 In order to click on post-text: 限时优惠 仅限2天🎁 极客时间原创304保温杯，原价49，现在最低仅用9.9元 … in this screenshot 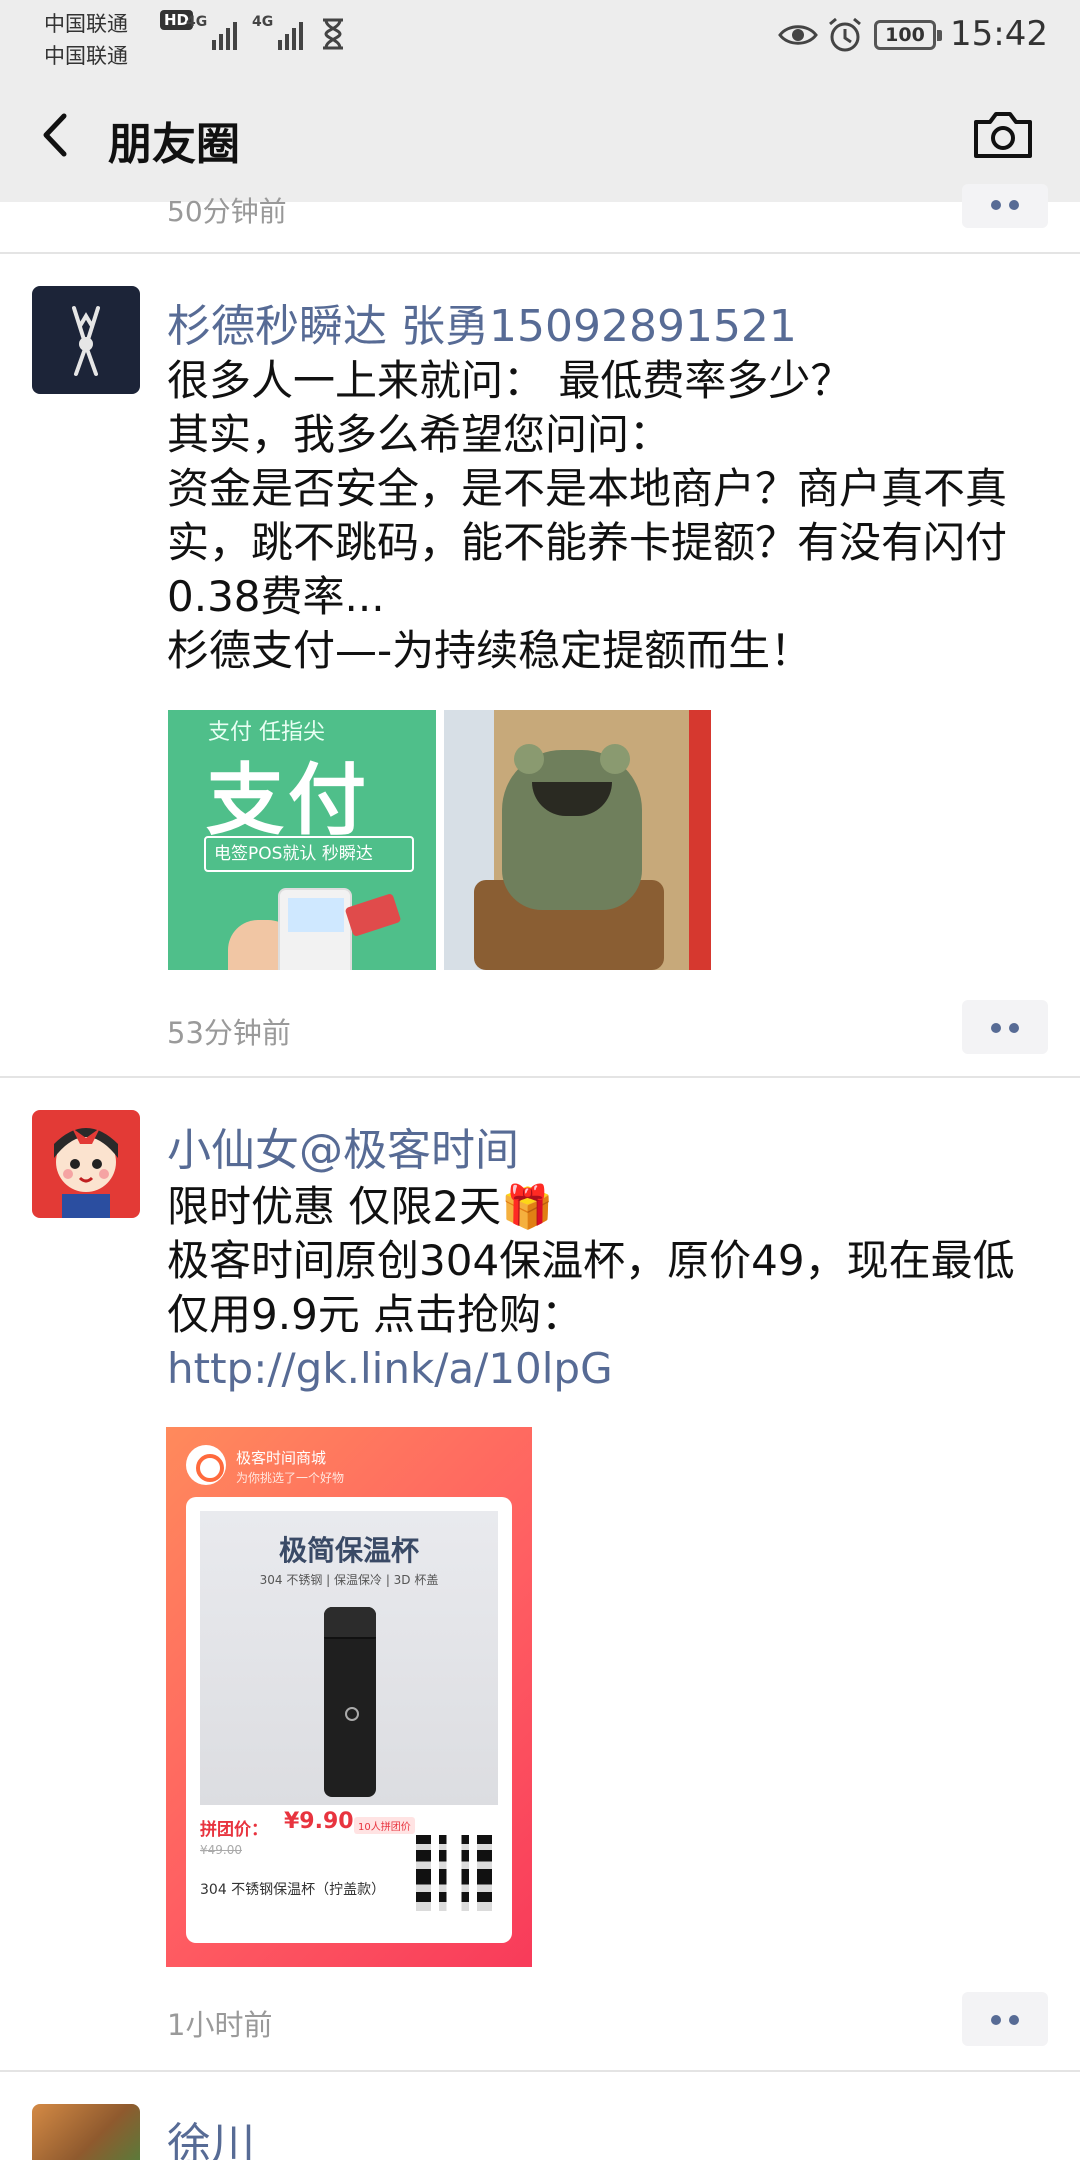, I will do `click(597, 1288)`.